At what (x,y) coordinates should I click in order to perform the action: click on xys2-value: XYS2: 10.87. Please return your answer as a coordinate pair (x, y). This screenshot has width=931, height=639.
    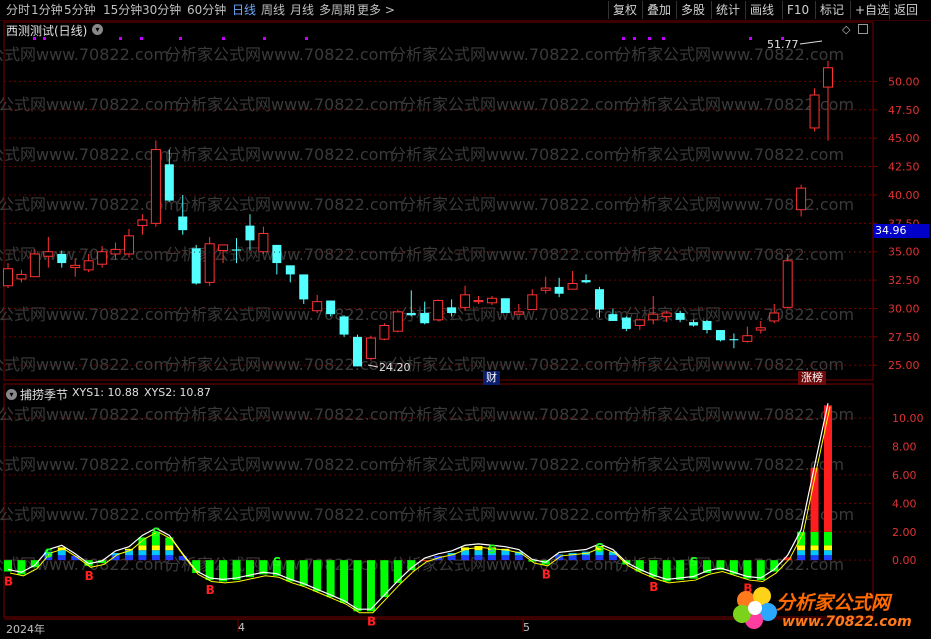
    Looking at the image, I should click on (177, 392).